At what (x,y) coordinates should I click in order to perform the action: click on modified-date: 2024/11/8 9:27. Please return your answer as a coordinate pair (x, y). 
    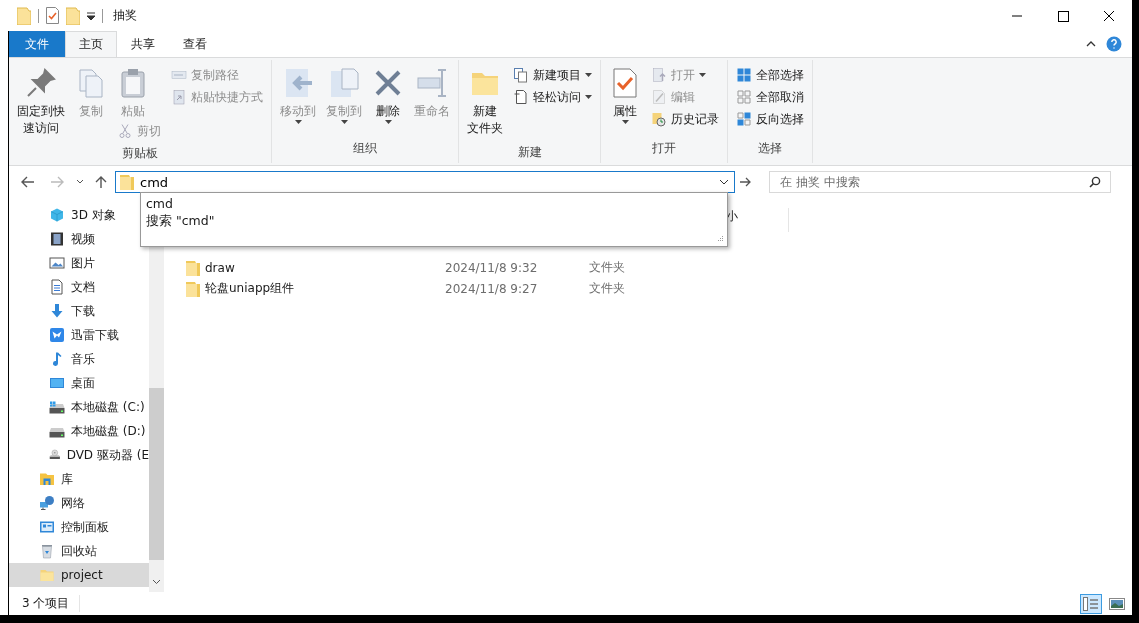
    Looking at the image, I should click on (491, 288).